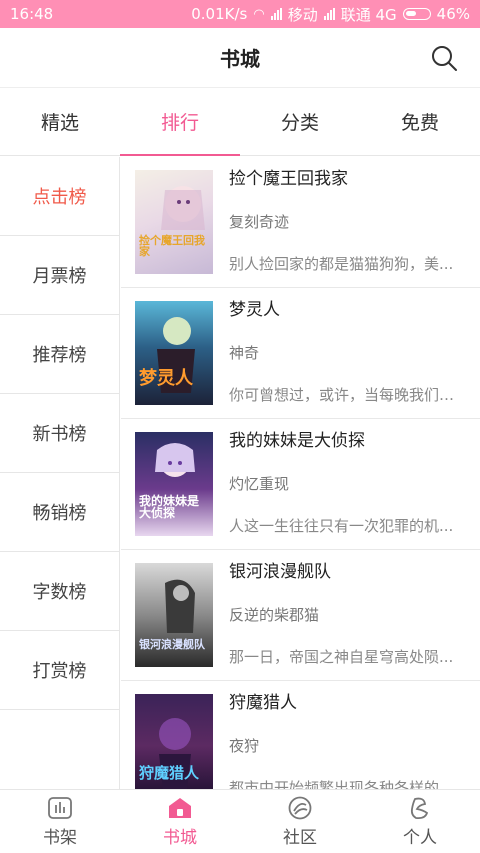  I want to click on tab-category: 分类, so click(300, 121).